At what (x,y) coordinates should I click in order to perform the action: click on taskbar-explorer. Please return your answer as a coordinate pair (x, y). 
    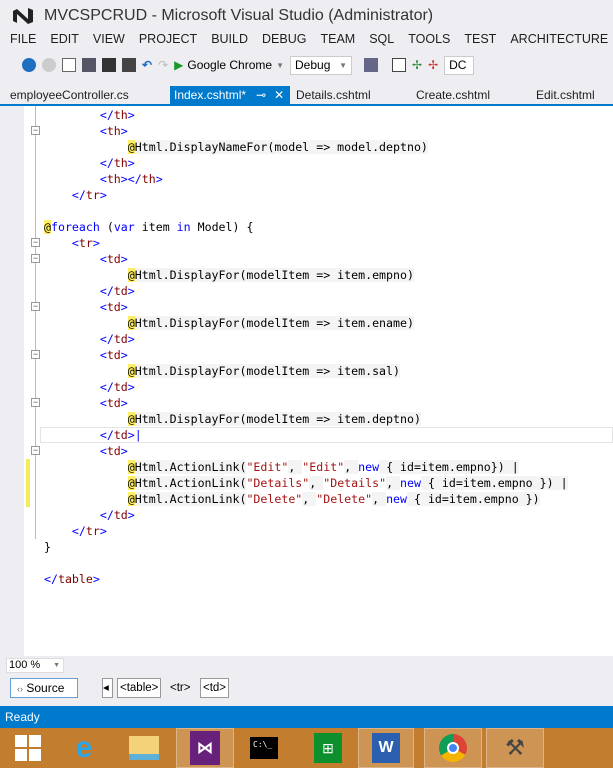
    Looking at the image, I should click on (144, 748).